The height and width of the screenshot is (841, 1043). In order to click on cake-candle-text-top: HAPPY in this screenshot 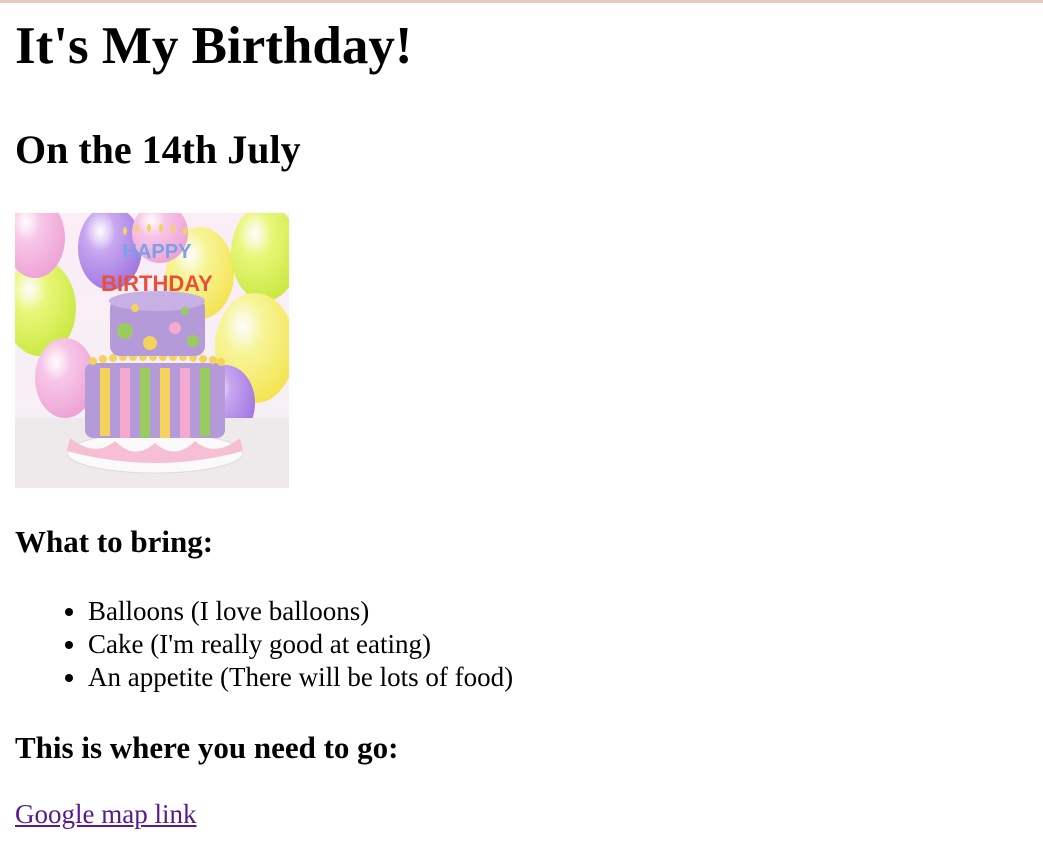, I will do `click(158, 252)`.